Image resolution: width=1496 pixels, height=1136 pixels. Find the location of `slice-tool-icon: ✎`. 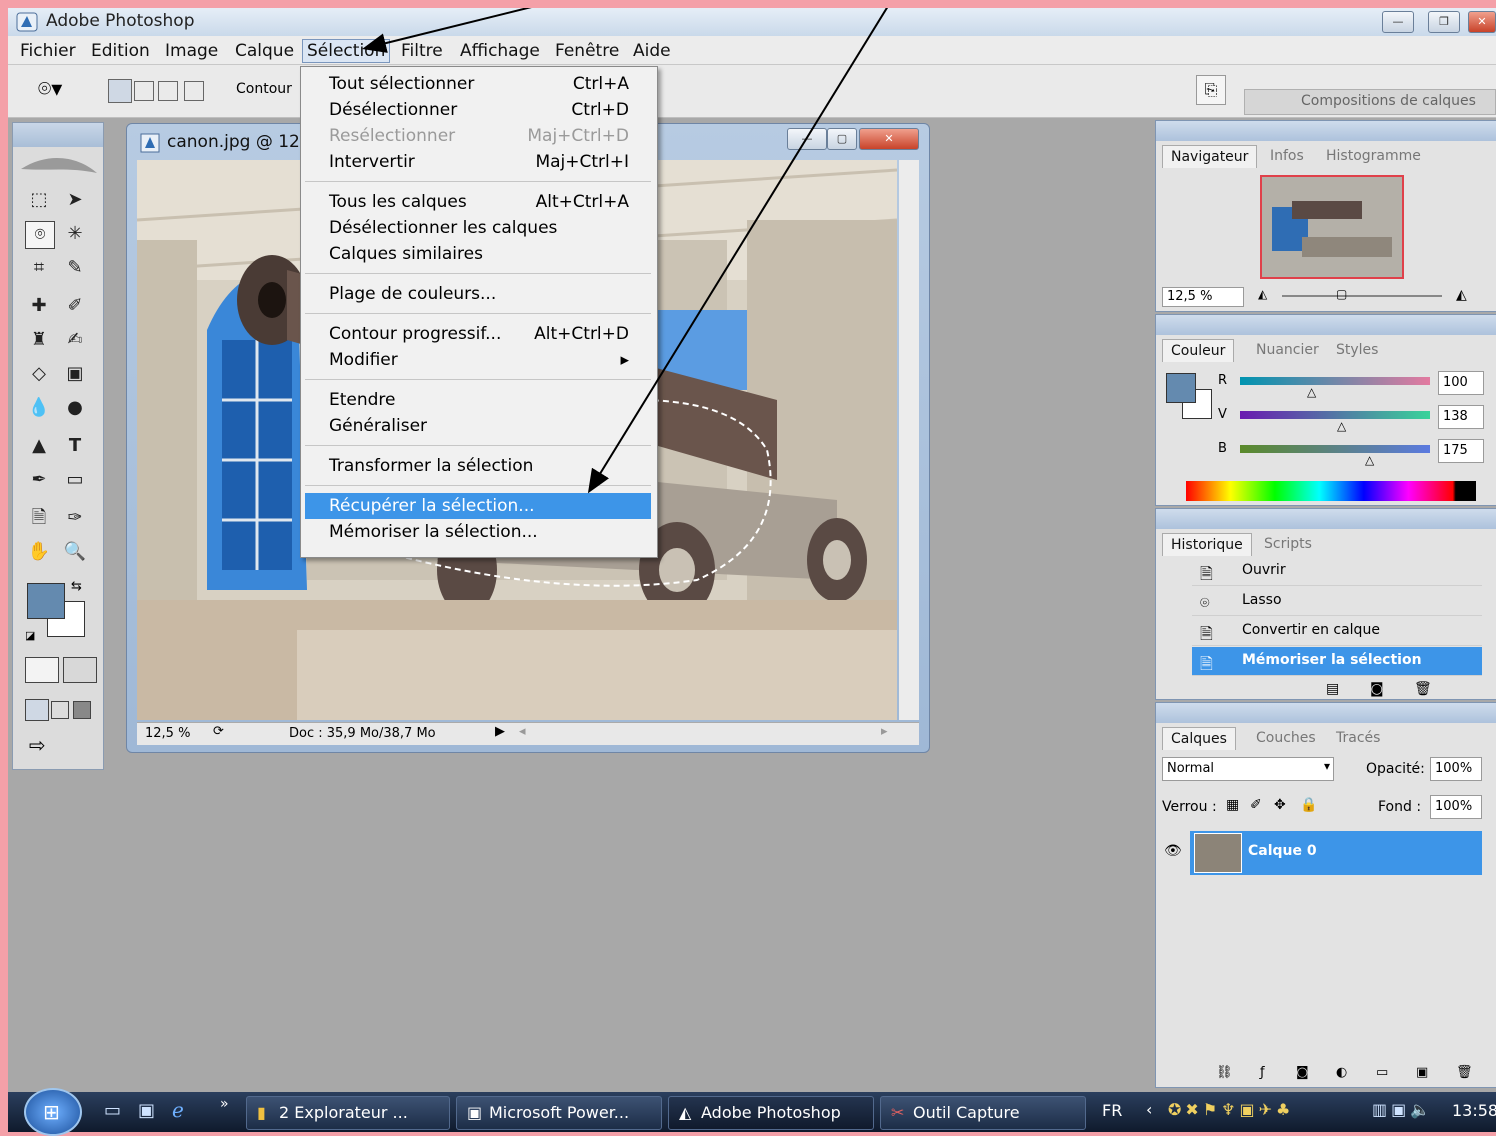

slice-tool-icon: ✎ is located at coordinates (75, 268).